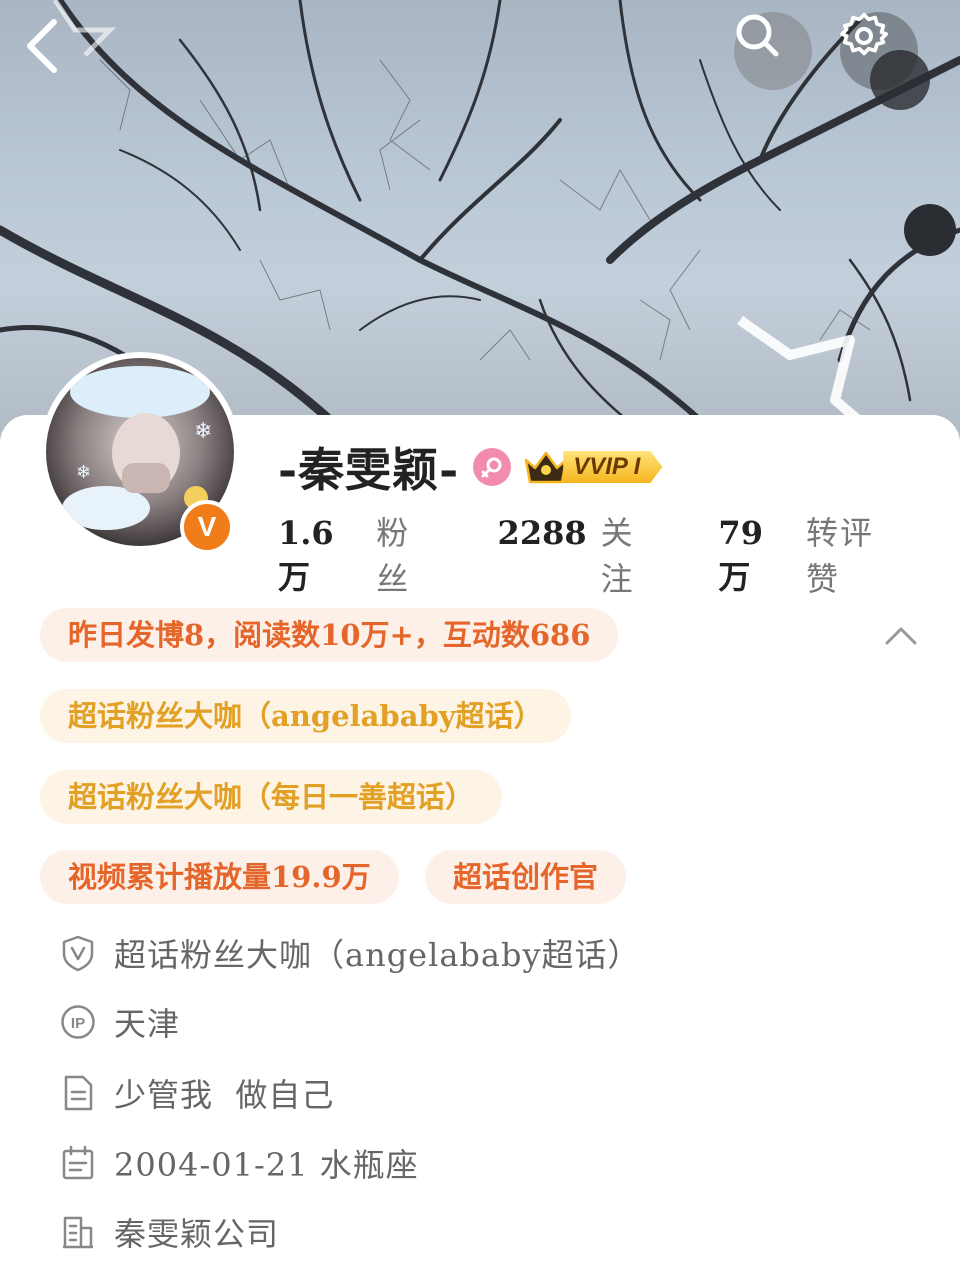 The image size is (960, 1280). What do you see at coordinates (306, 555) in the screenshot?
I see `followers-count: 1.6万` at bounding box center [306, 555].